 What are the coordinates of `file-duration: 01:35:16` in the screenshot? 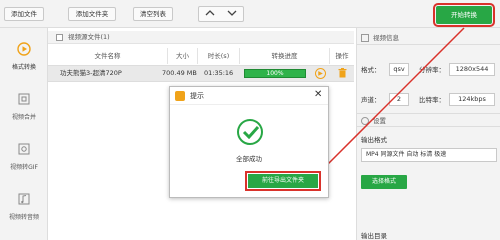 It's located at (219, 73).